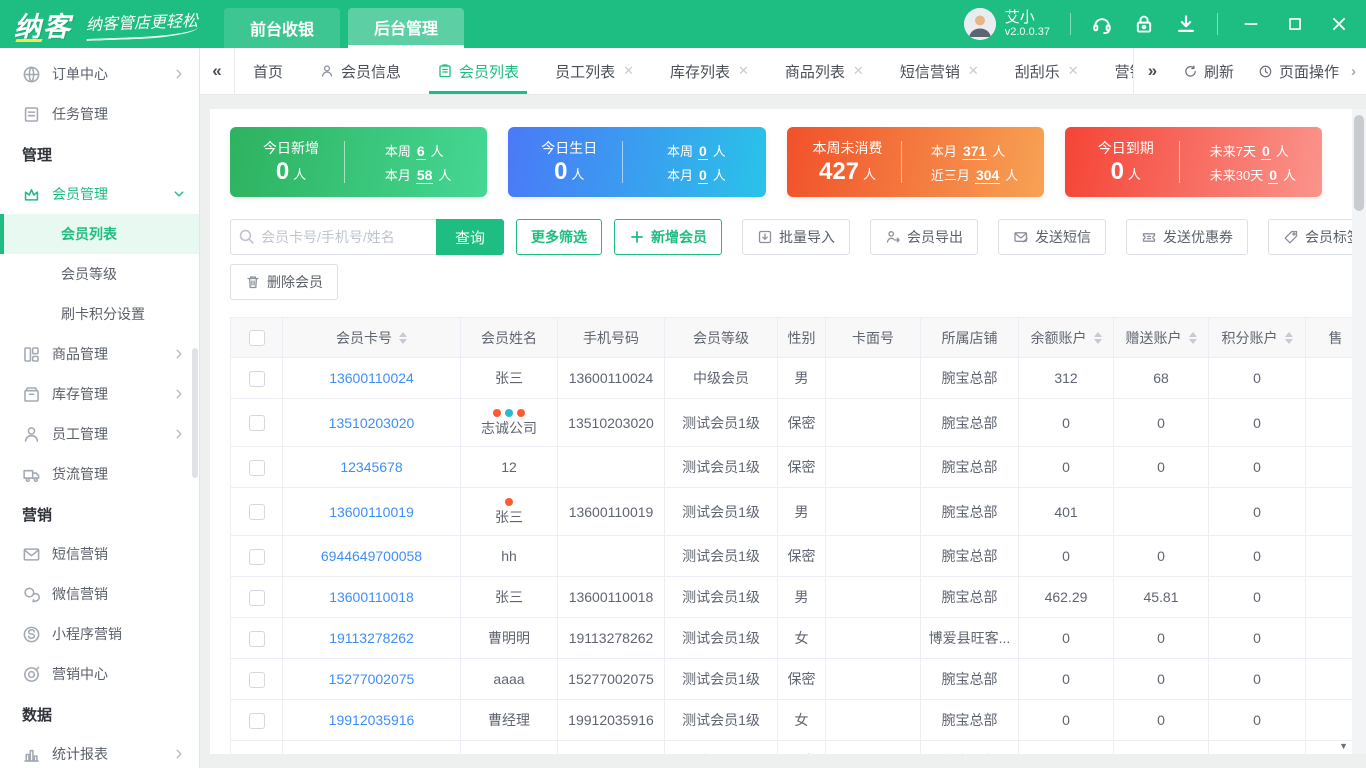  Describe the element at coordinates (284, 282) in the screenshot. I see `delete-member-button: 删除会员` at that location.